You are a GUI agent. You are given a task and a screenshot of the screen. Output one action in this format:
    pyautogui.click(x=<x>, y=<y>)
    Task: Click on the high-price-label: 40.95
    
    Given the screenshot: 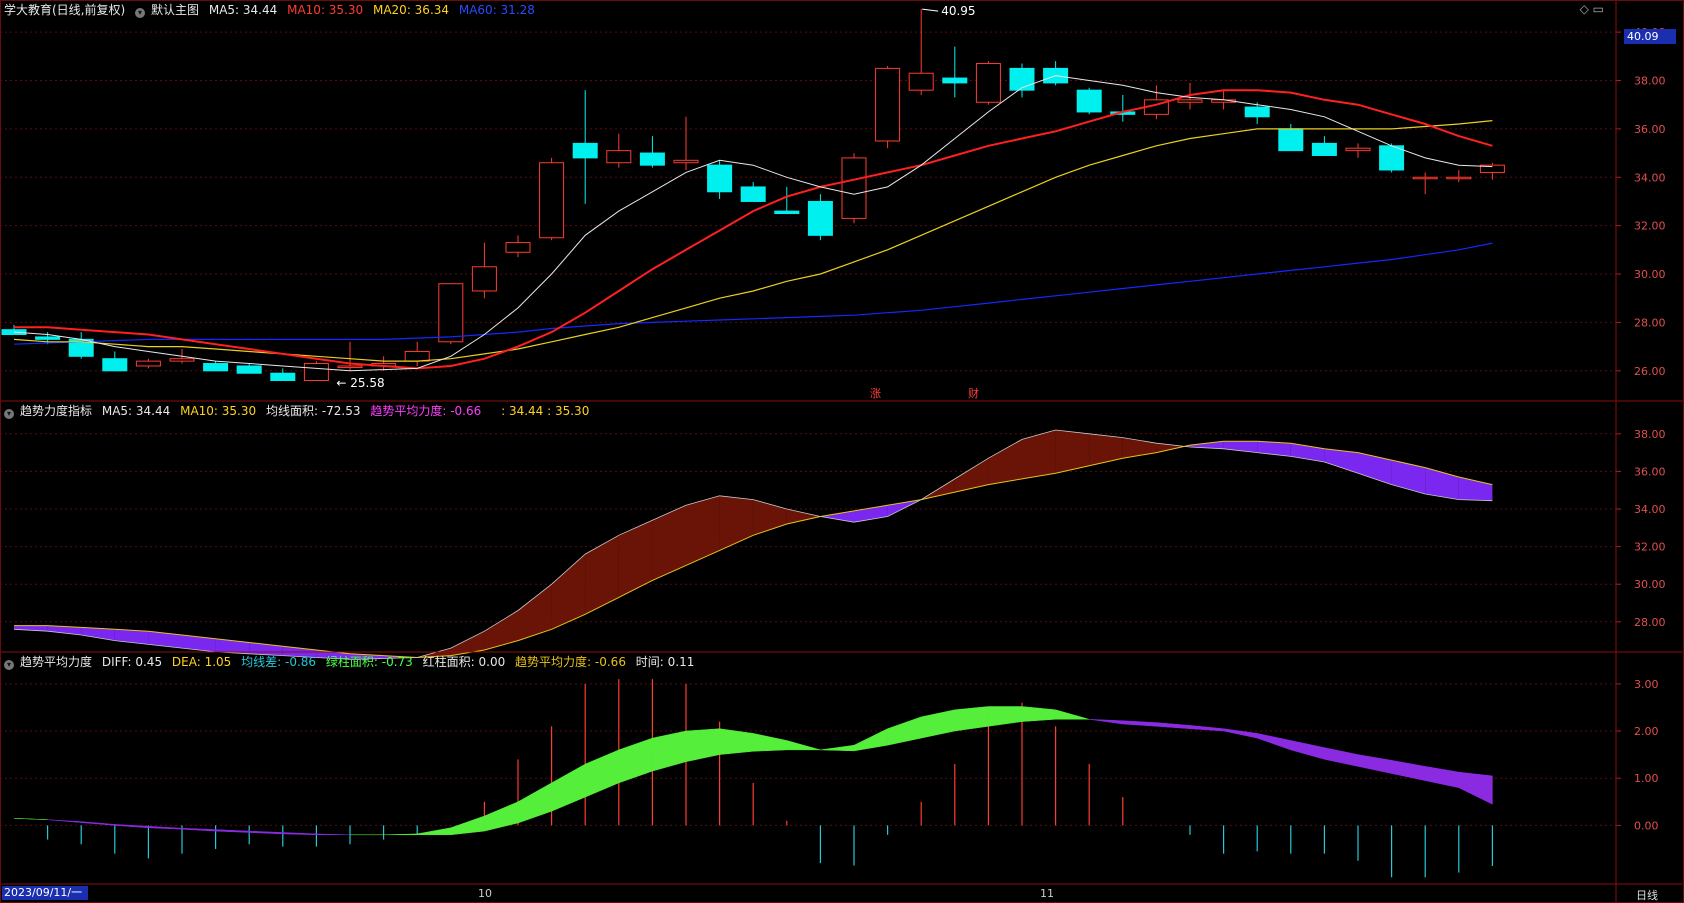 What is the action you would take?
    pyautogui.click(x=958, y=11)
    